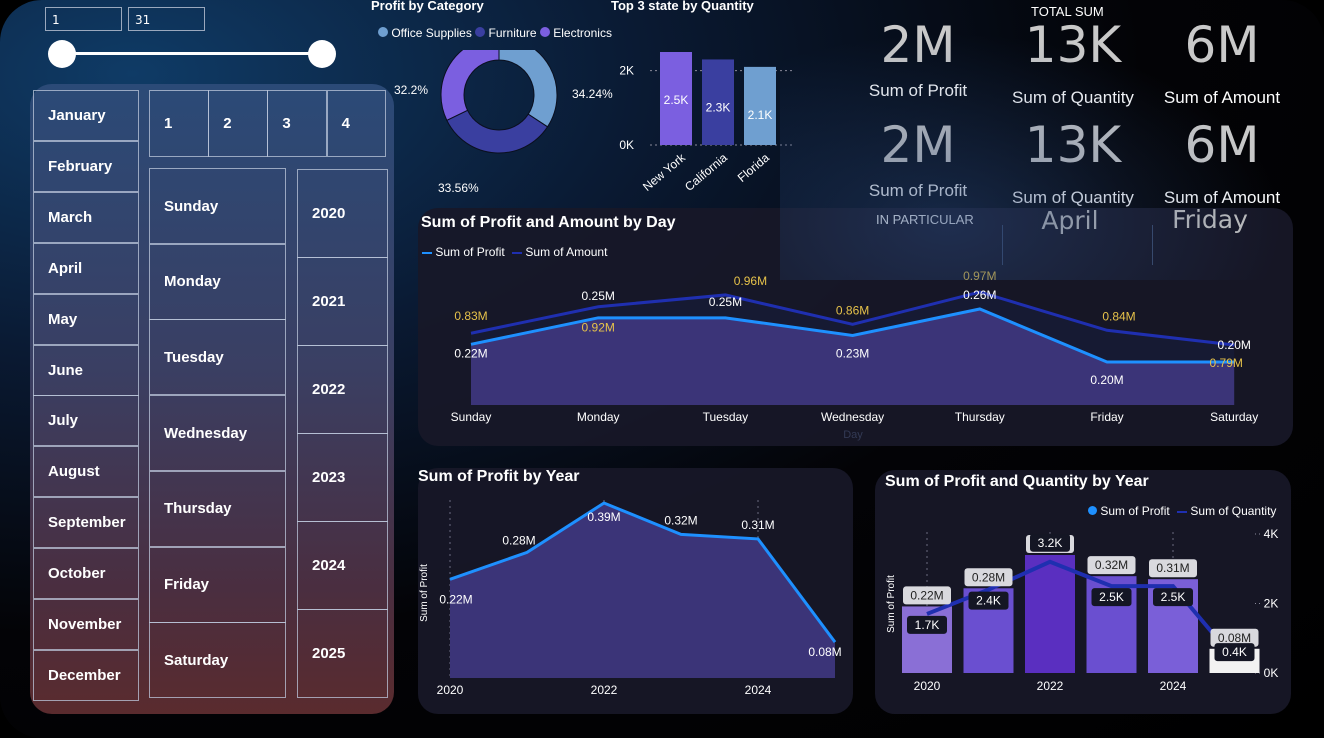 The width and height of the screenshot is (1324, 738). What do you see at coordinates (750, 281) in the screenshot?
I see `amount-value-label: 0.96M` at bounding box center [750, 281].